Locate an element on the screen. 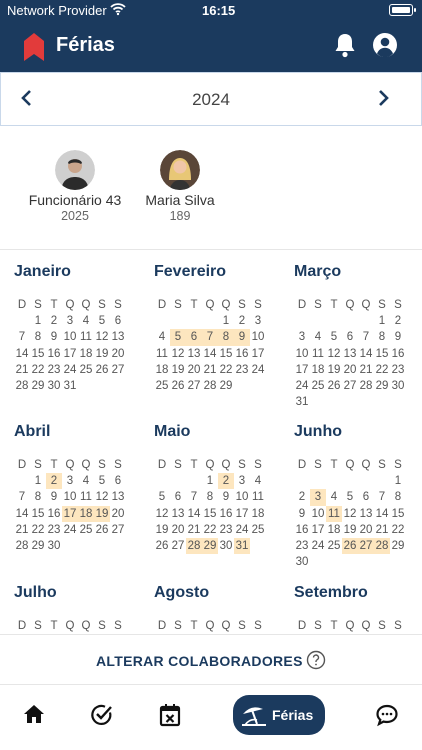 This screenshot has height=750, width=422. vacation-day-cell: 2 is located at coordinates (226, 481).